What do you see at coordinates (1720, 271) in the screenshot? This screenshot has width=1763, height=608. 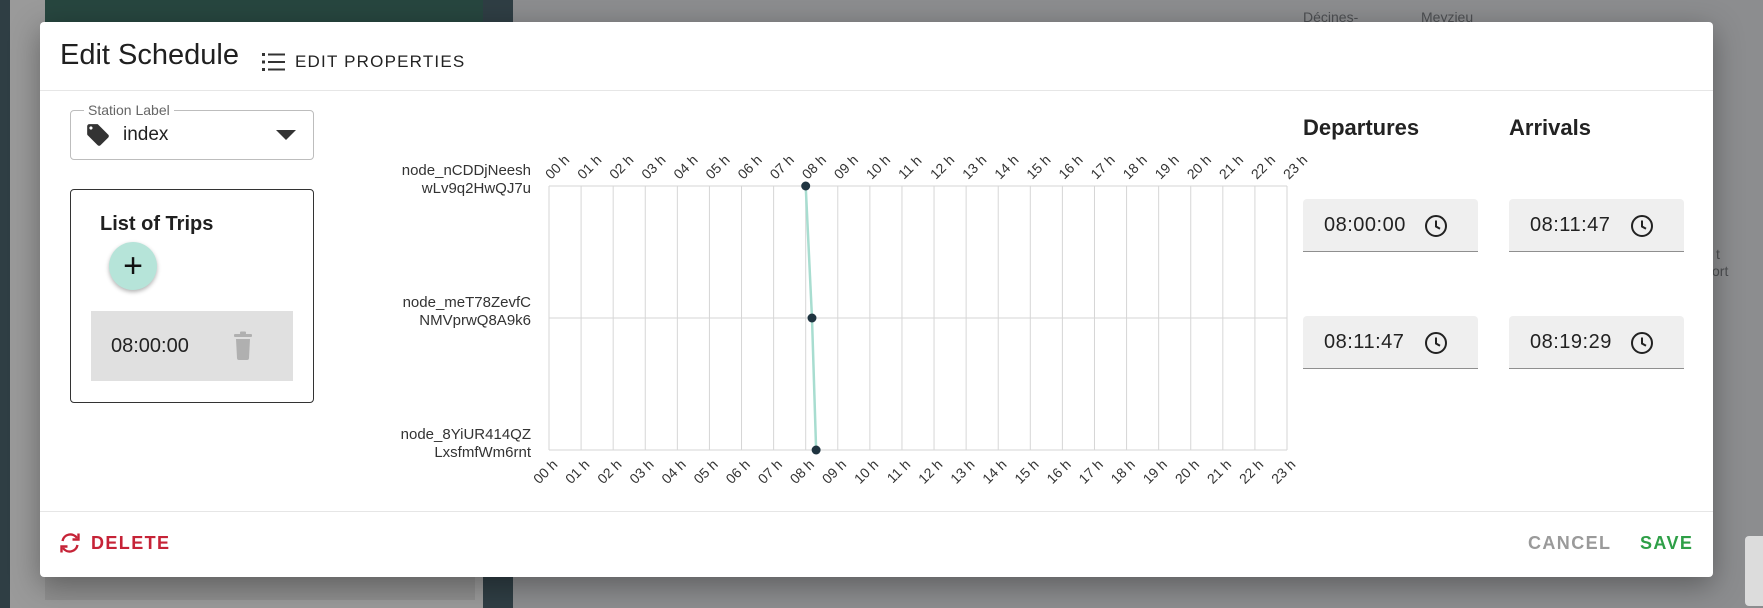 I see `map-label: ort` at bounding box center [1720, 271].